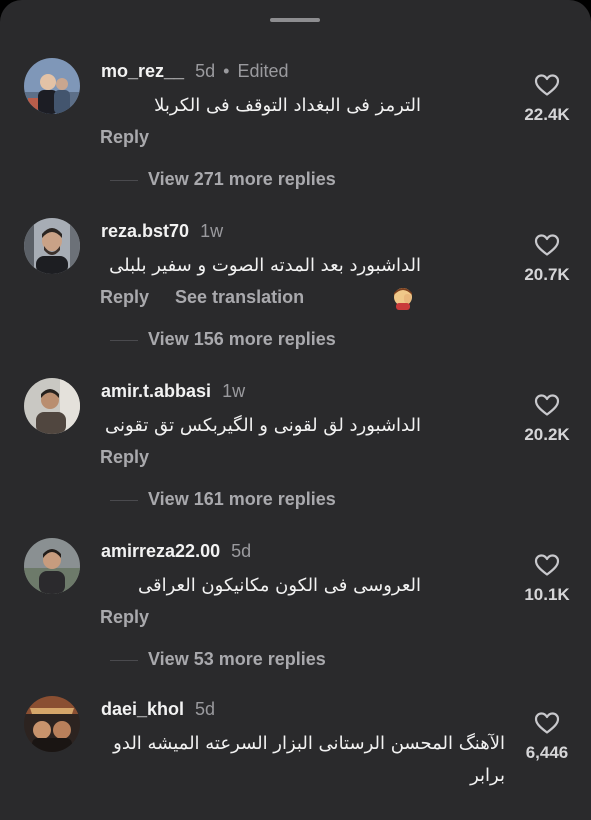 The image size is (591, 820). I want to click on like-count: 6,446, so click(547, 752).